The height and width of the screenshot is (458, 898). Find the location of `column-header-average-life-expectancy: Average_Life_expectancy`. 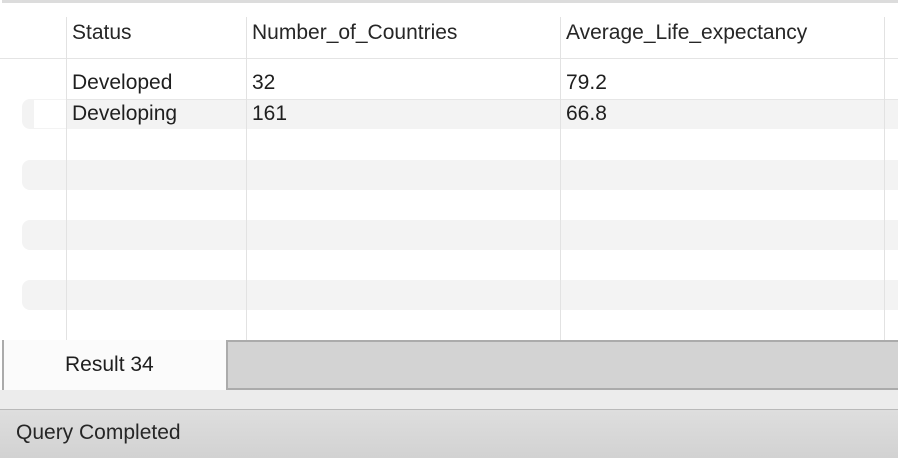

column-header-average-life-expectancy: Average_Life_expectancy is located at coordinates (686, 33).